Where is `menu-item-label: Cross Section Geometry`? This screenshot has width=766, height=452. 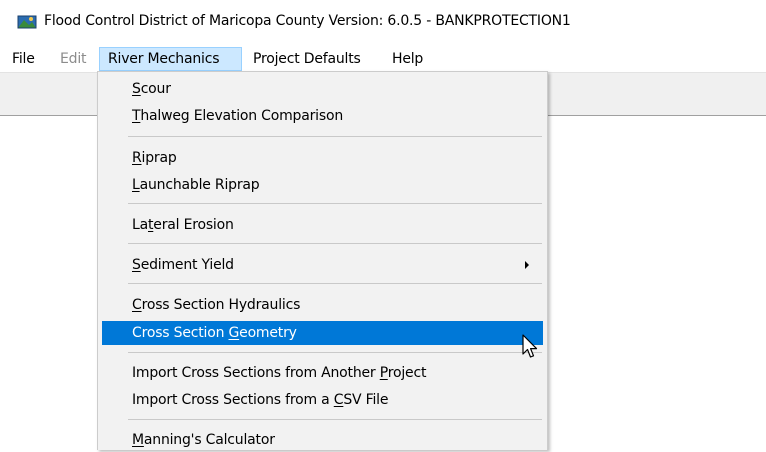
menu-item-label: Cross Section Geometry is located at coordinates (214, 333).